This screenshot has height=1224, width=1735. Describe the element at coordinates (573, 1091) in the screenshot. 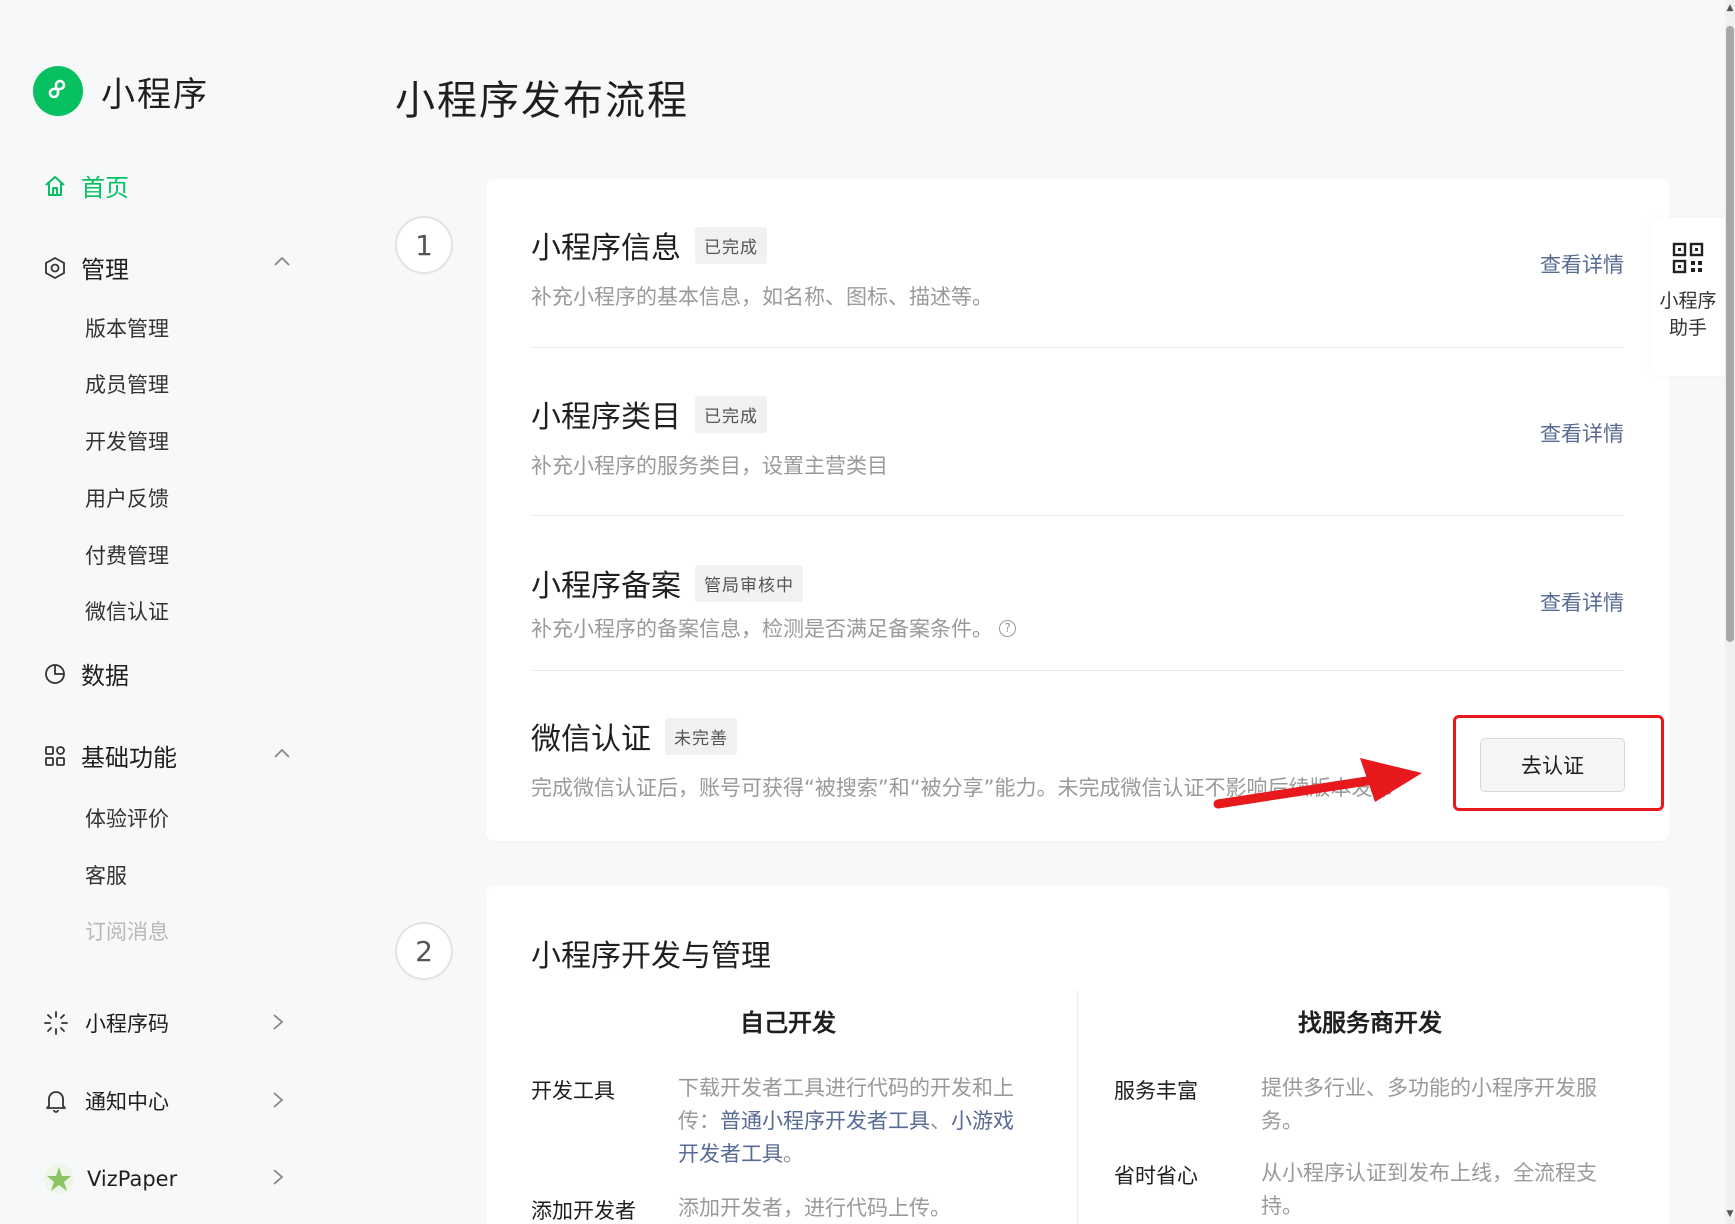

I see `kv-key: 开发工具` at that location.